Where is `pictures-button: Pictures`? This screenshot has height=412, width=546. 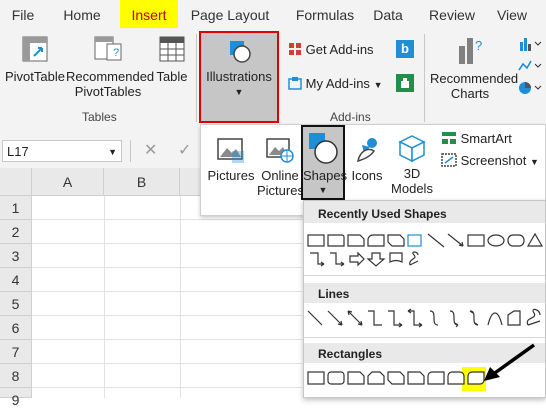
pictures-button: Pictures is located at coordinates (231, 159).